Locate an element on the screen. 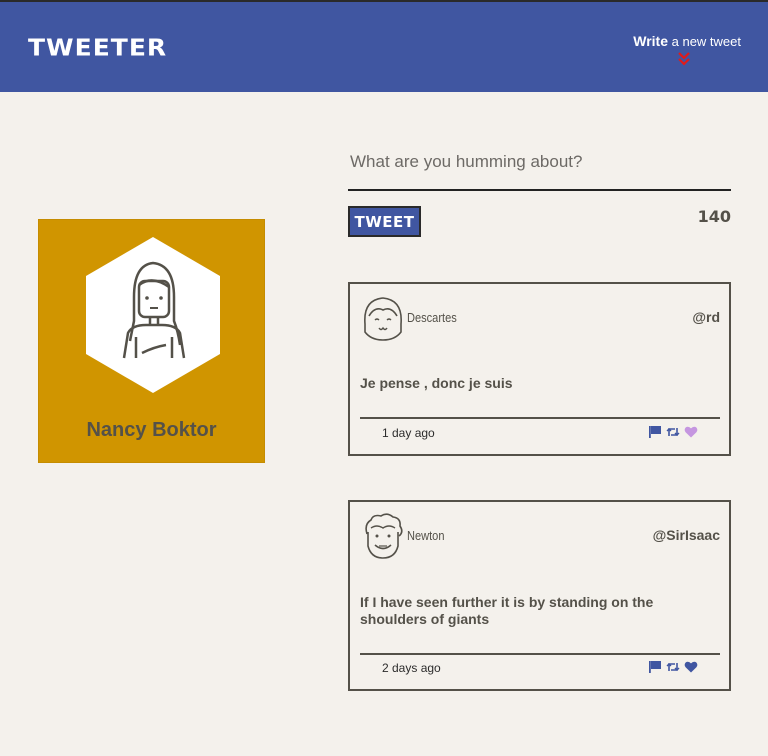  compose-link-bold: Write is located at coordinates (650, 41).